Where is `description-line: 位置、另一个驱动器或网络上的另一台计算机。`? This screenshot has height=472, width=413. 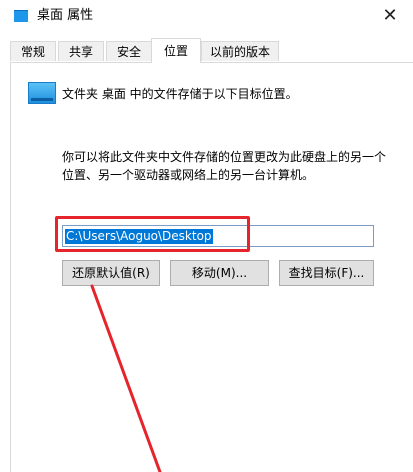
description-line: 位置、另一个驱动器或网络上的另一台计算机。 is located at coordinates (188, 175).